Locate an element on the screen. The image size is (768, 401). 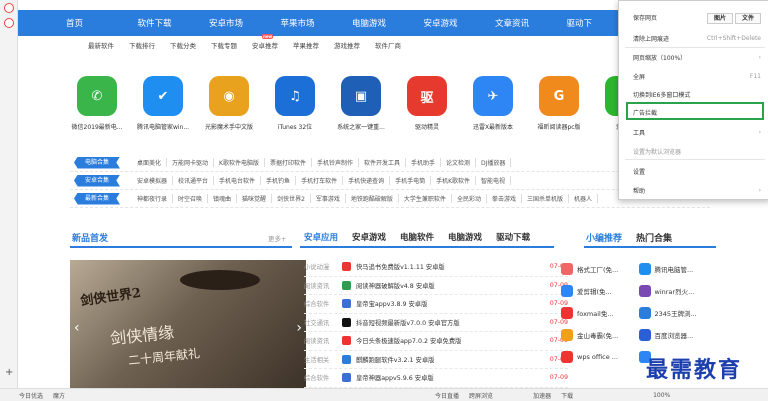
promo-banner: 剑侠世界2 剑侠情缘 二十周年献礼 ‹ › is located at coordinates (188, 324).